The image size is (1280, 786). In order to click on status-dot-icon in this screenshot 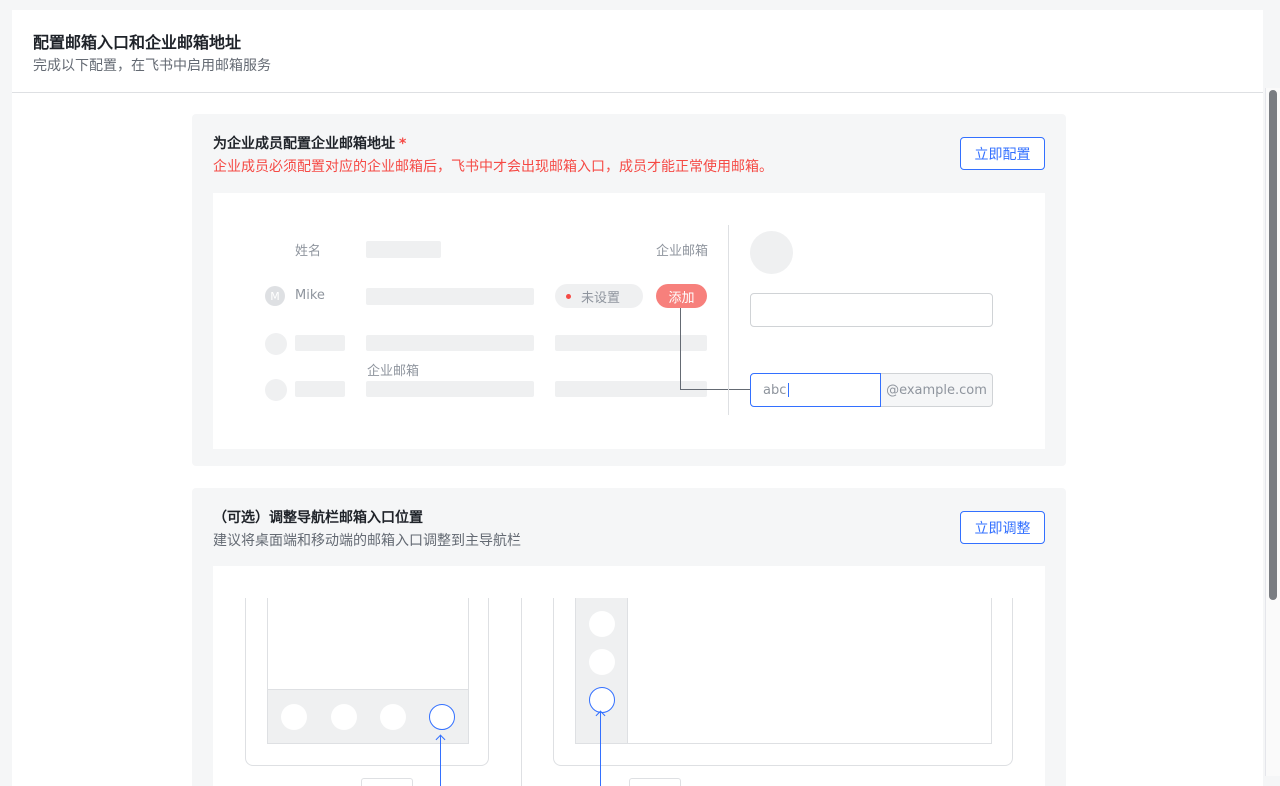, I will do `click(568, 296)`.